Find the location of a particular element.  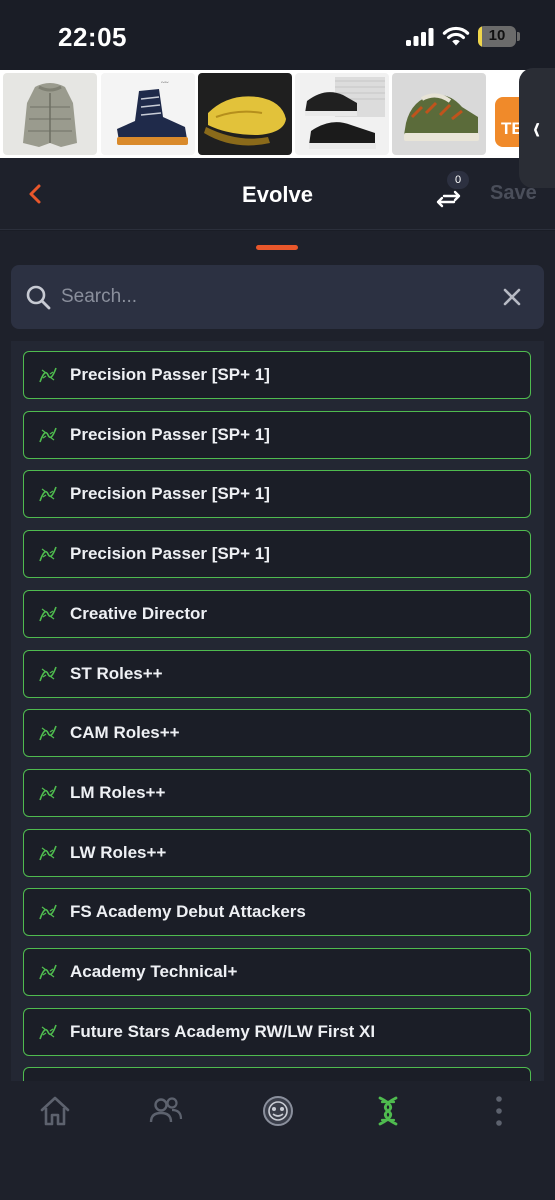

nav-squad is located at coordinates (166, 1111).